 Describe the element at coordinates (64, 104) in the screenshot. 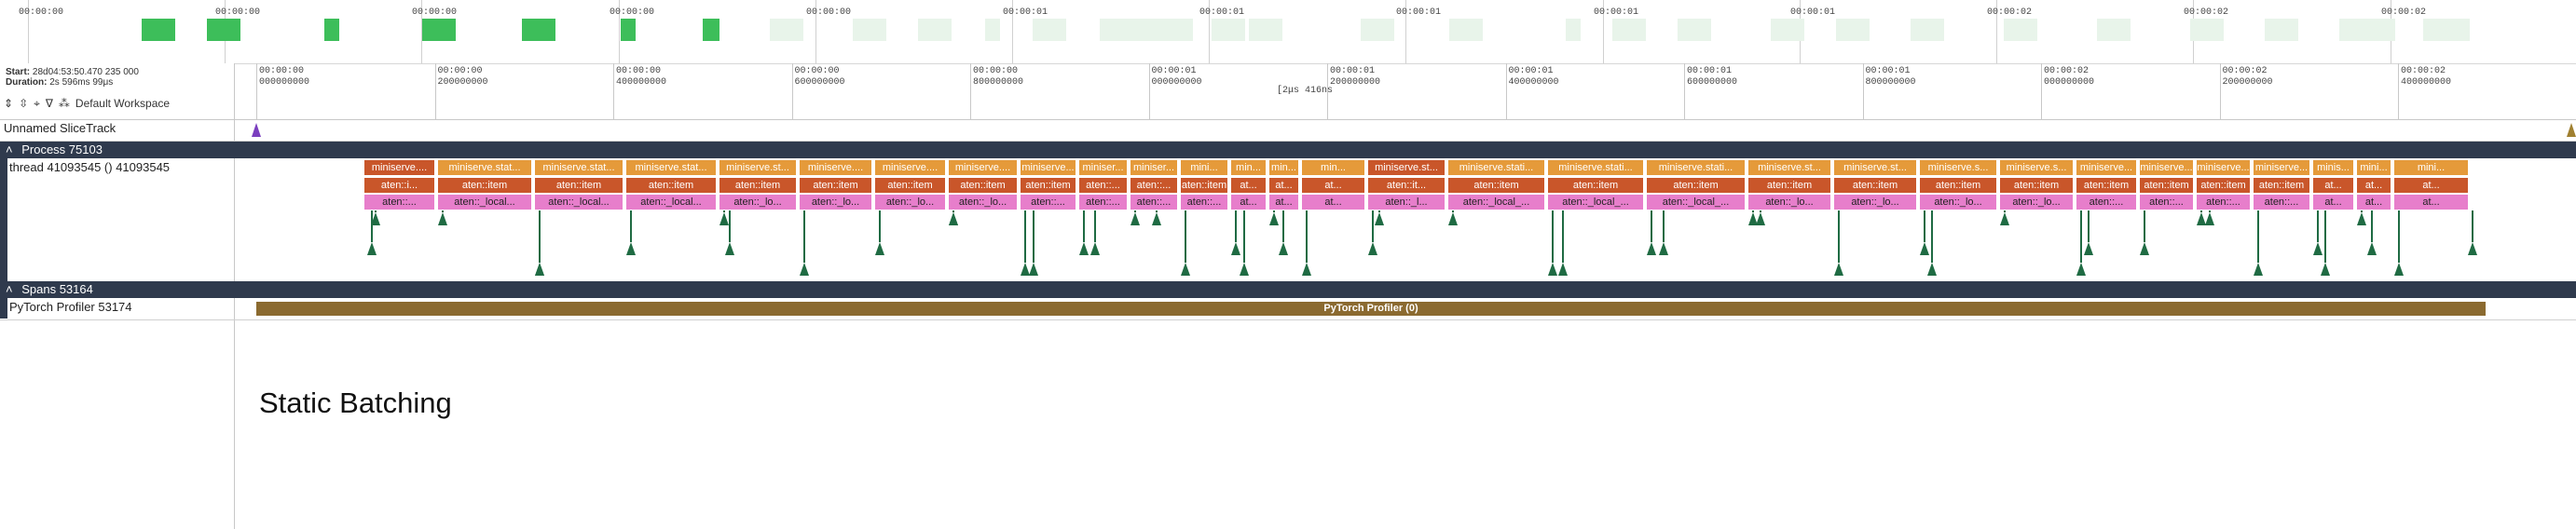

I see `workspace-icon: ⁂` at that location.